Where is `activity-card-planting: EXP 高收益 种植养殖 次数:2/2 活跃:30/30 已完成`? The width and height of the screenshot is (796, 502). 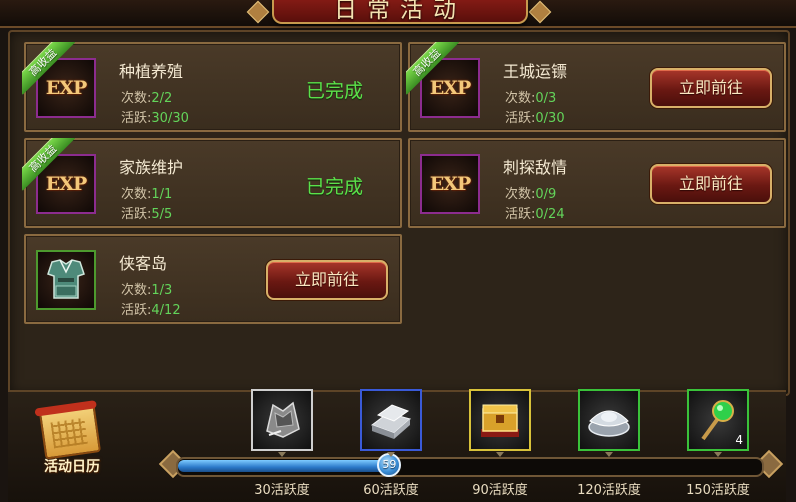
activity-card-planting: EXP 高收益 种植养殖 次数:2/2 活跃:30/30 已完成 is located at coordinates (212, 87).